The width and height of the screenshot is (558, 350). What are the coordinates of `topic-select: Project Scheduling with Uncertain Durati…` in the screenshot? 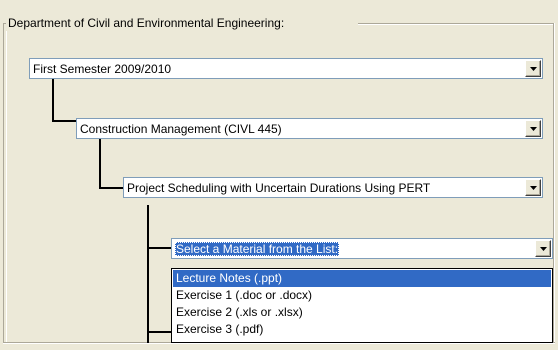 It's located at (333, 187).